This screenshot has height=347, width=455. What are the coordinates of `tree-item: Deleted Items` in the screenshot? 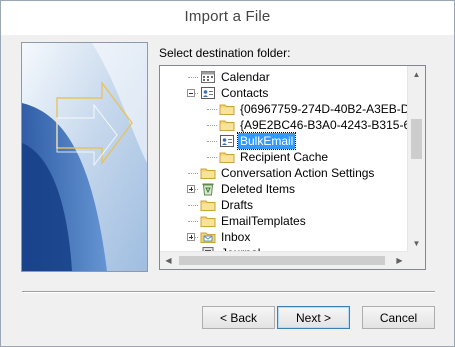 It's located at (285, 189).